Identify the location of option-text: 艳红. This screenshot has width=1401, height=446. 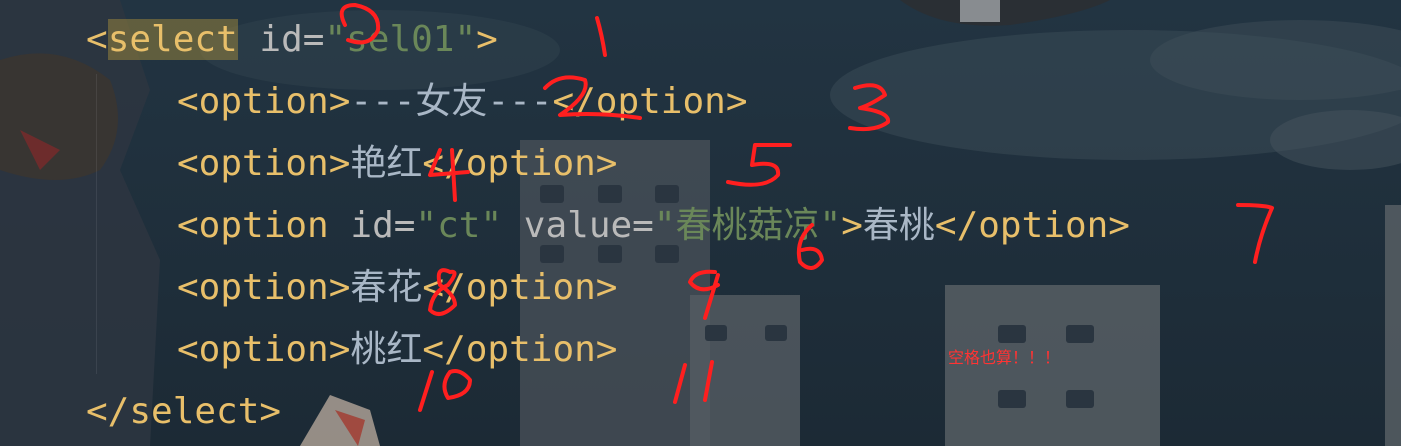
(386, 163).